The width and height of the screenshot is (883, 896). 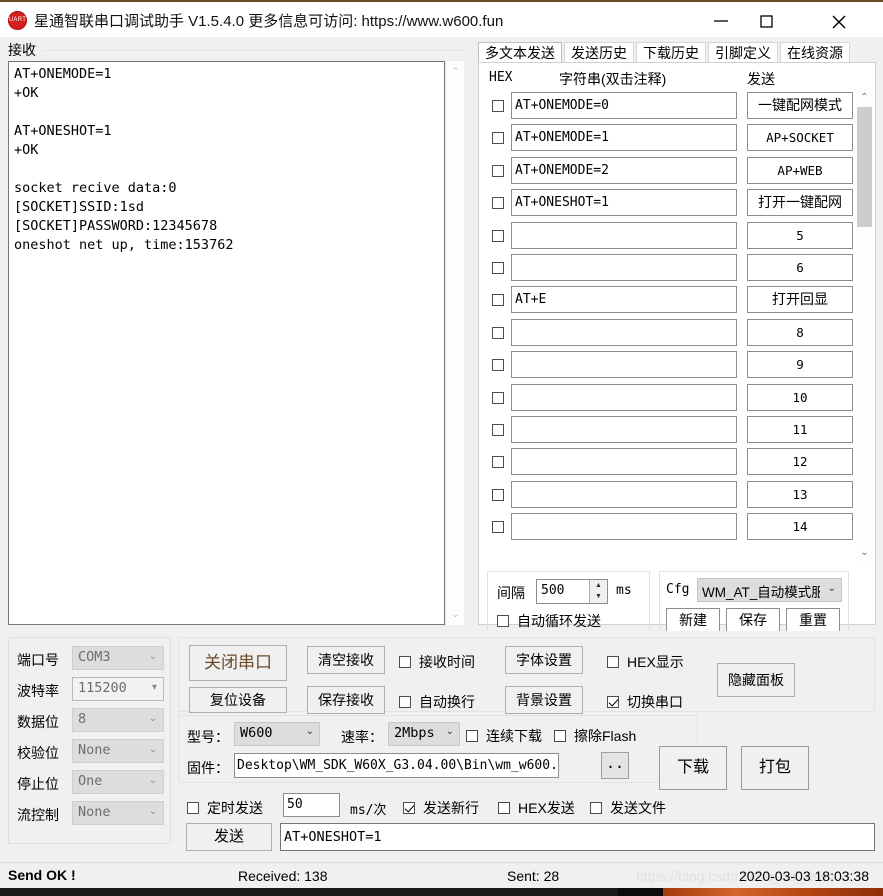 I want to click on save-receive-button: 保存接收, so click(x=346, y=700).